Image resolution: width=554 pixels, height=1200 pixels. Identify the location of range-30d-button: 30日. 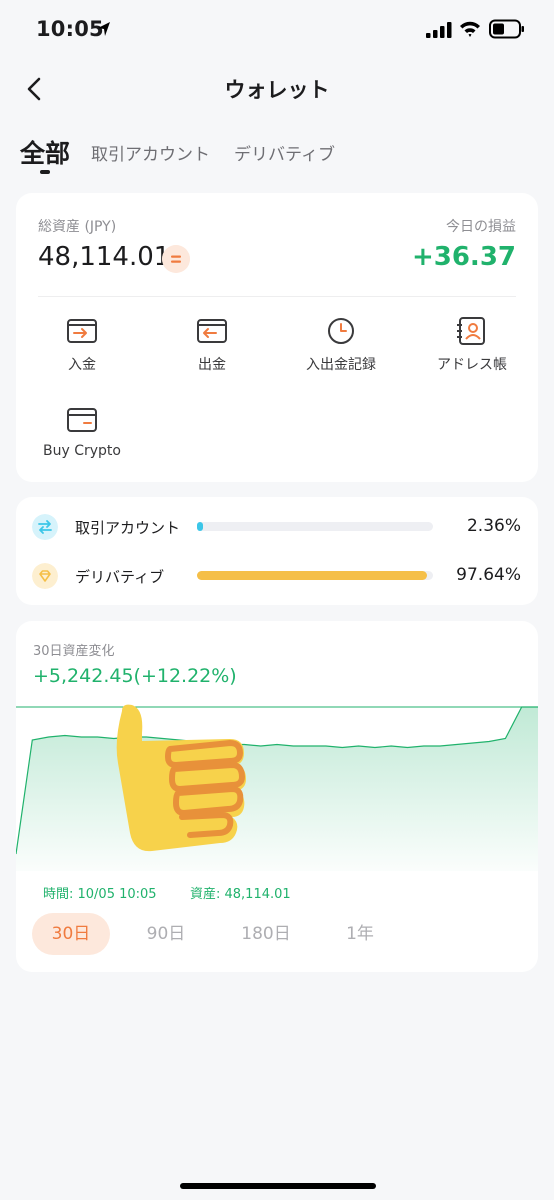
(71, 934).